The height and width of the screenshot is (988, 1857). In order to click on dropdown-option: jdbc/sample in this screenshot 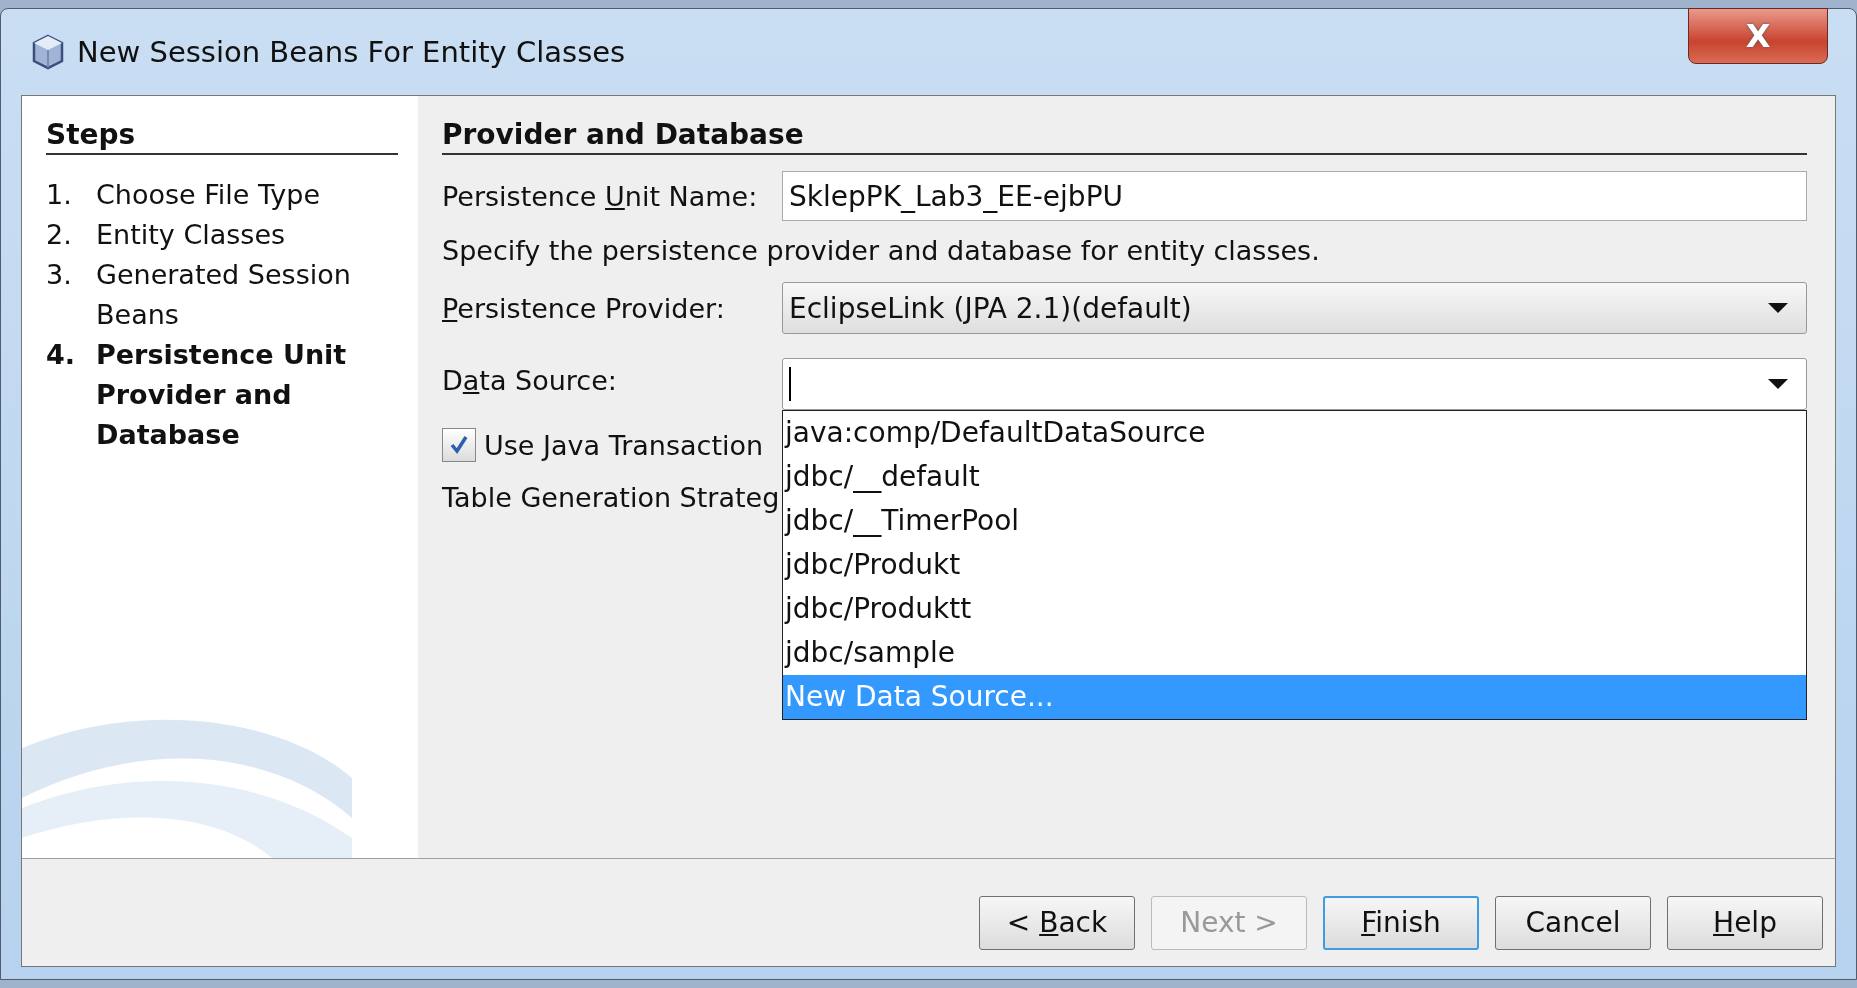, I will do `click(1294, 653)`.